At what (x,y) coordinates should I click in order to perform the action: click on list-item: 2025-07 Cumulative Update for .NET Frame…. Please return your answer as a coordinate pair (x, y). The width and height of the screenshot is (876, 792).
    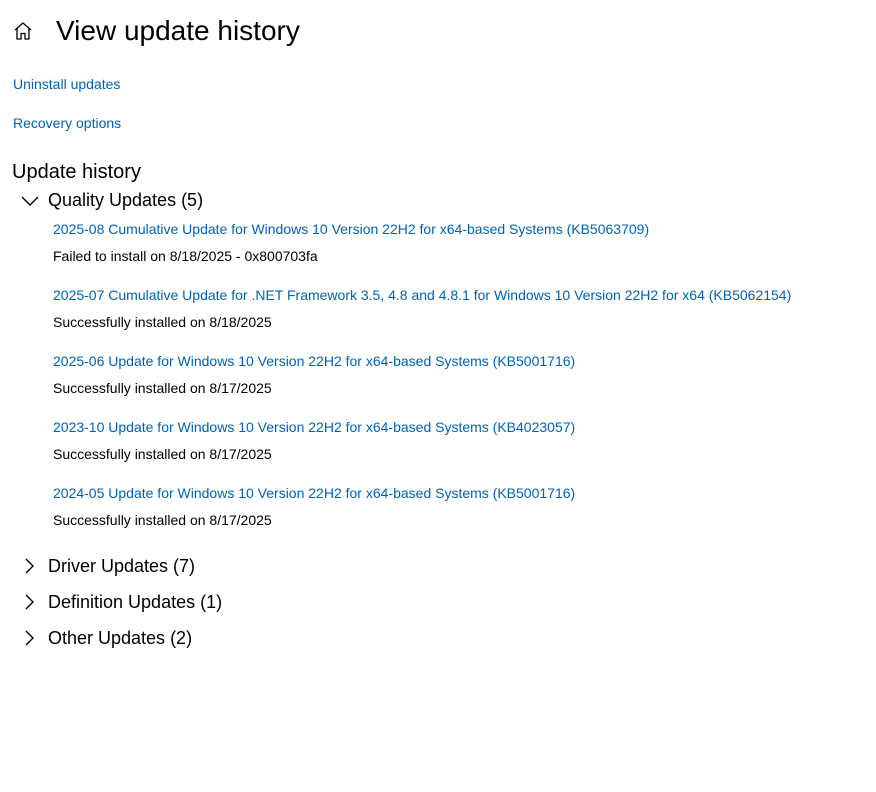
    Looking at the image, I should click on (453, 317).